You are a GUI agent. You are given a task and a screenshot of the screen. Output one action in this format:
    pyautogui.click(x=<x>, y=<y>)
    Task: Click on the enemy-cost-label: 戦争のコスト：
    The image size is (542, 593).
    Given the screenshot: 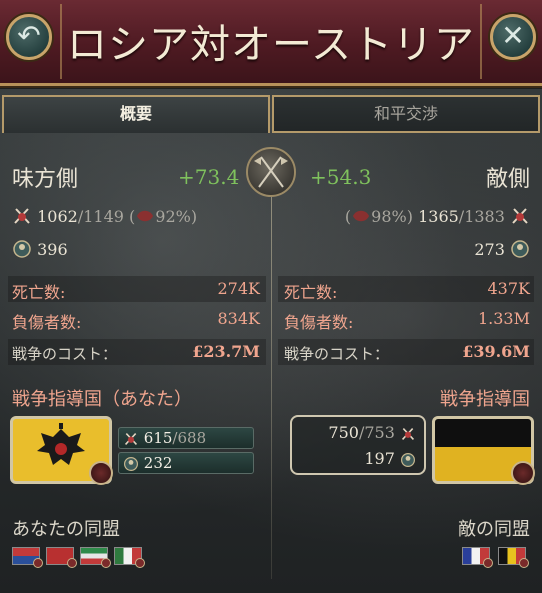 What is the action you would take?
    pyautogui.click(x=337, y=354)
    